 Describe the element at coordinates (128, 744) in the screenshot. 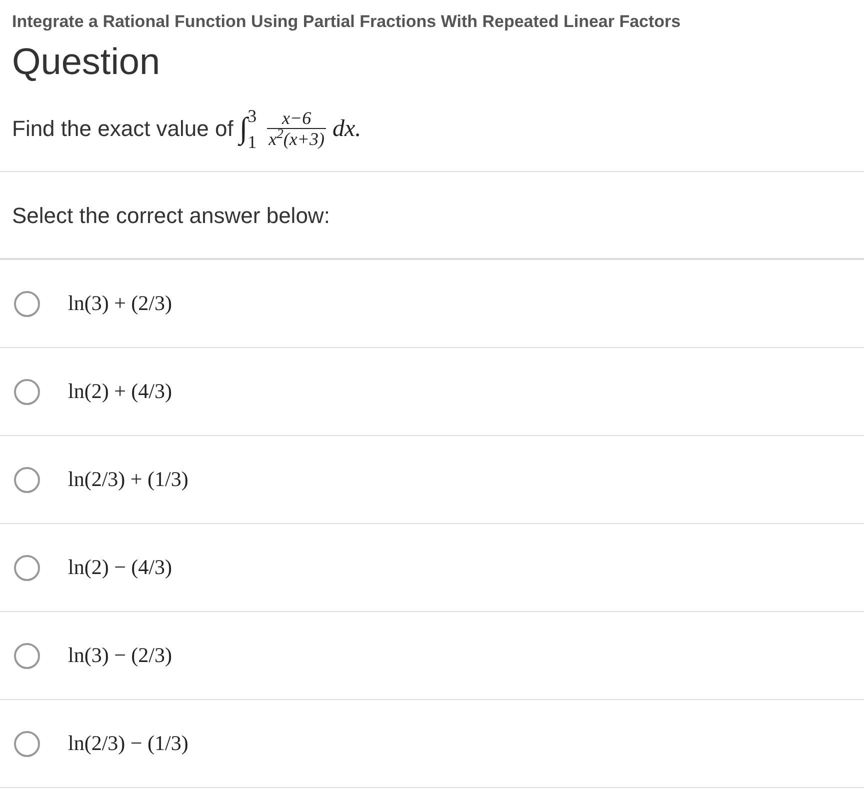

I see `answer-option: ln(2/3) − (1/3)` at that location.